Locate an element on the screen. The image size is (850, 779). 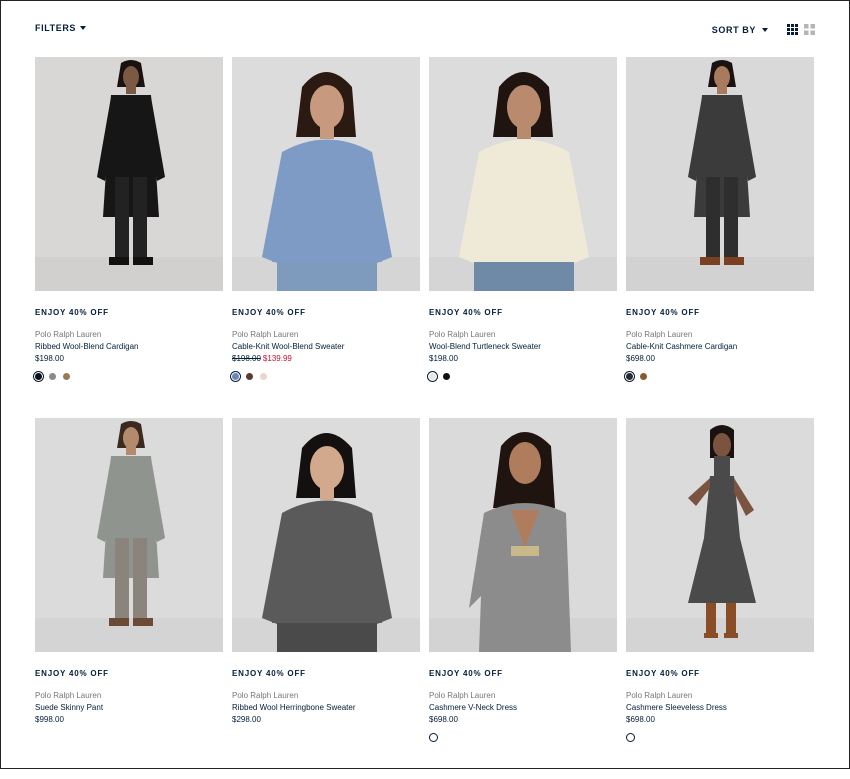
product-price: $998.00 is located at coordinates (129, 719).